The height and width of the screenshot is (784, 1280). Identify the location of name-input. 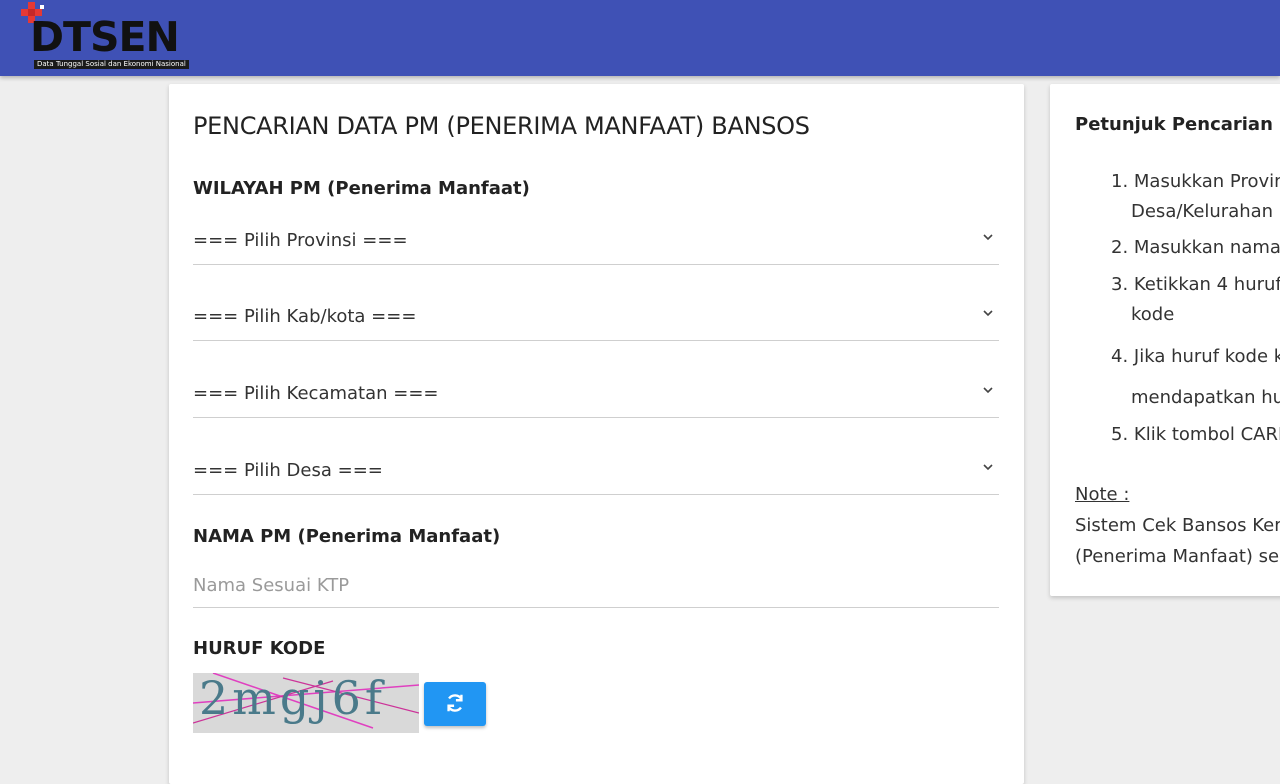
(596, 585).